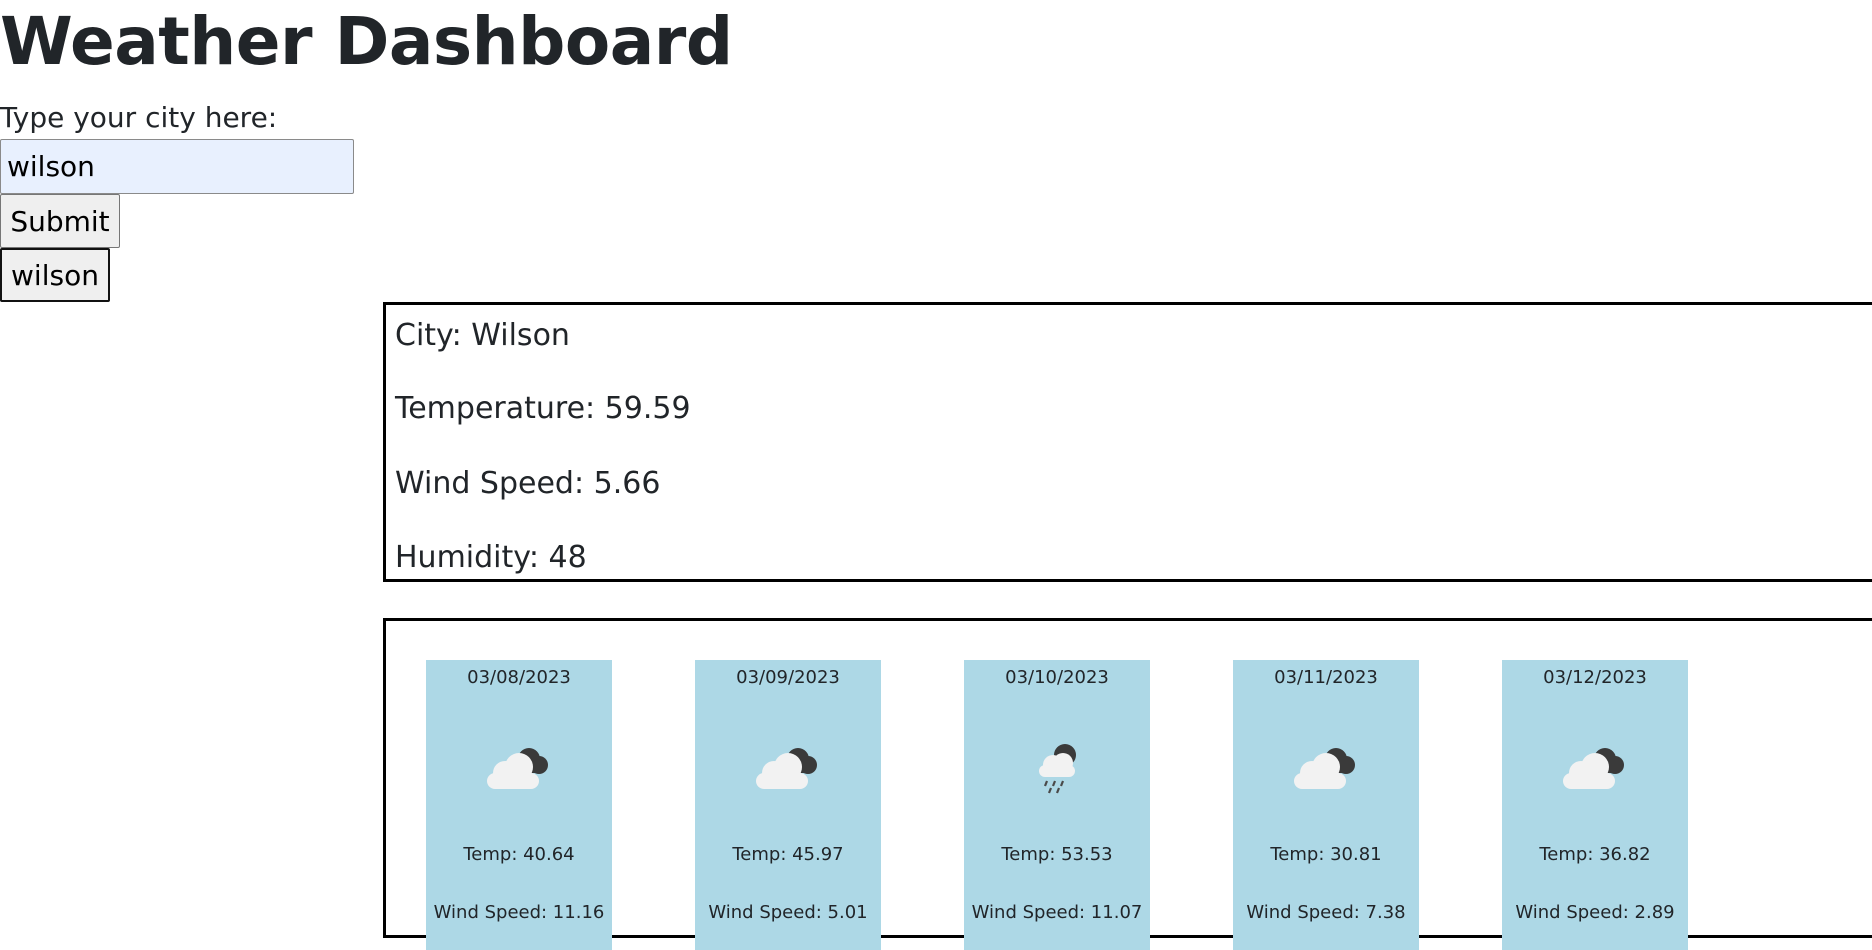  I want to click on current-wind-speed: Wind Speed: 5.66, so click(528, 483).